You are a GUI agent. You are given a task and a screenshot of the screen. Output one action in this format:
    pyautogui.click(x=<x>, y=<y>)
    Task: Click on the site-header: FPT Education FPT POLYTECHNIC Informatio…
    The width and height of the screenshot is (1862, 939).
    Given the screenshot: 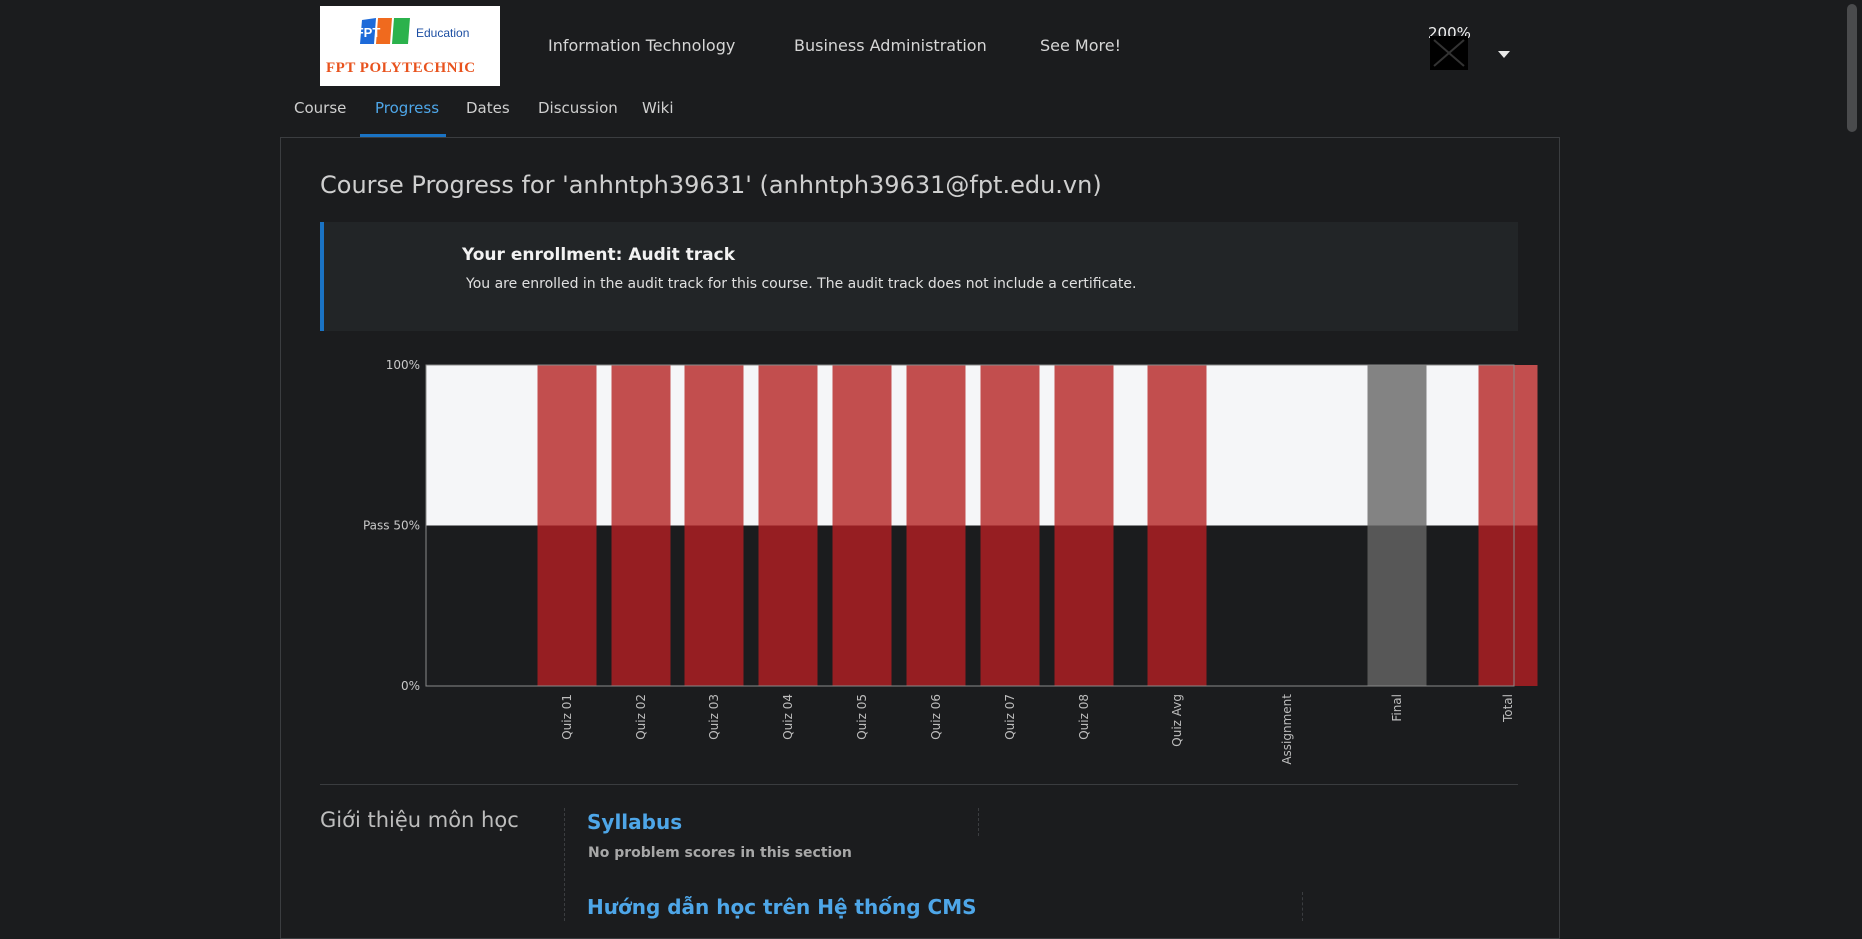 What is the action you would take?
    pyautogui.click(x=931, y=45)
    